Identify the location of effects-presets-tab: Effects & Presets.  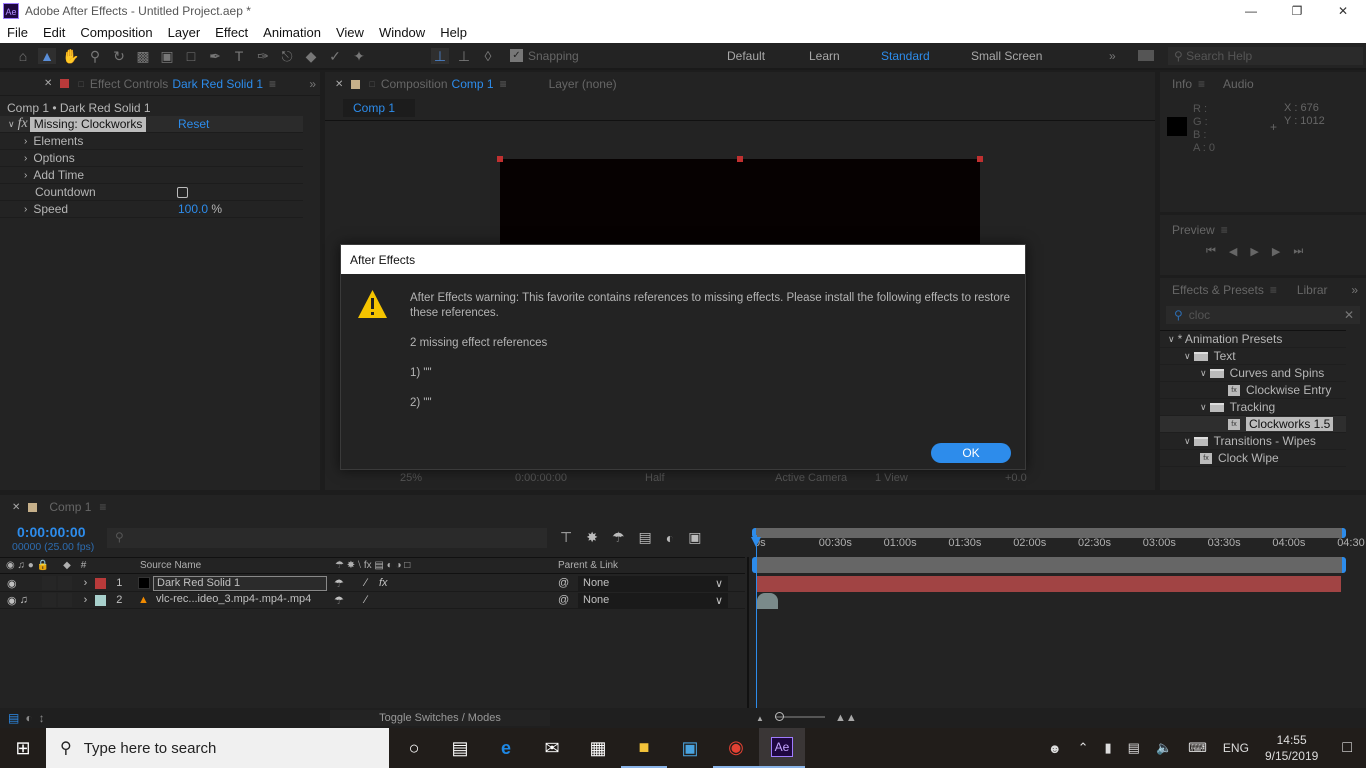
(1218, 290).